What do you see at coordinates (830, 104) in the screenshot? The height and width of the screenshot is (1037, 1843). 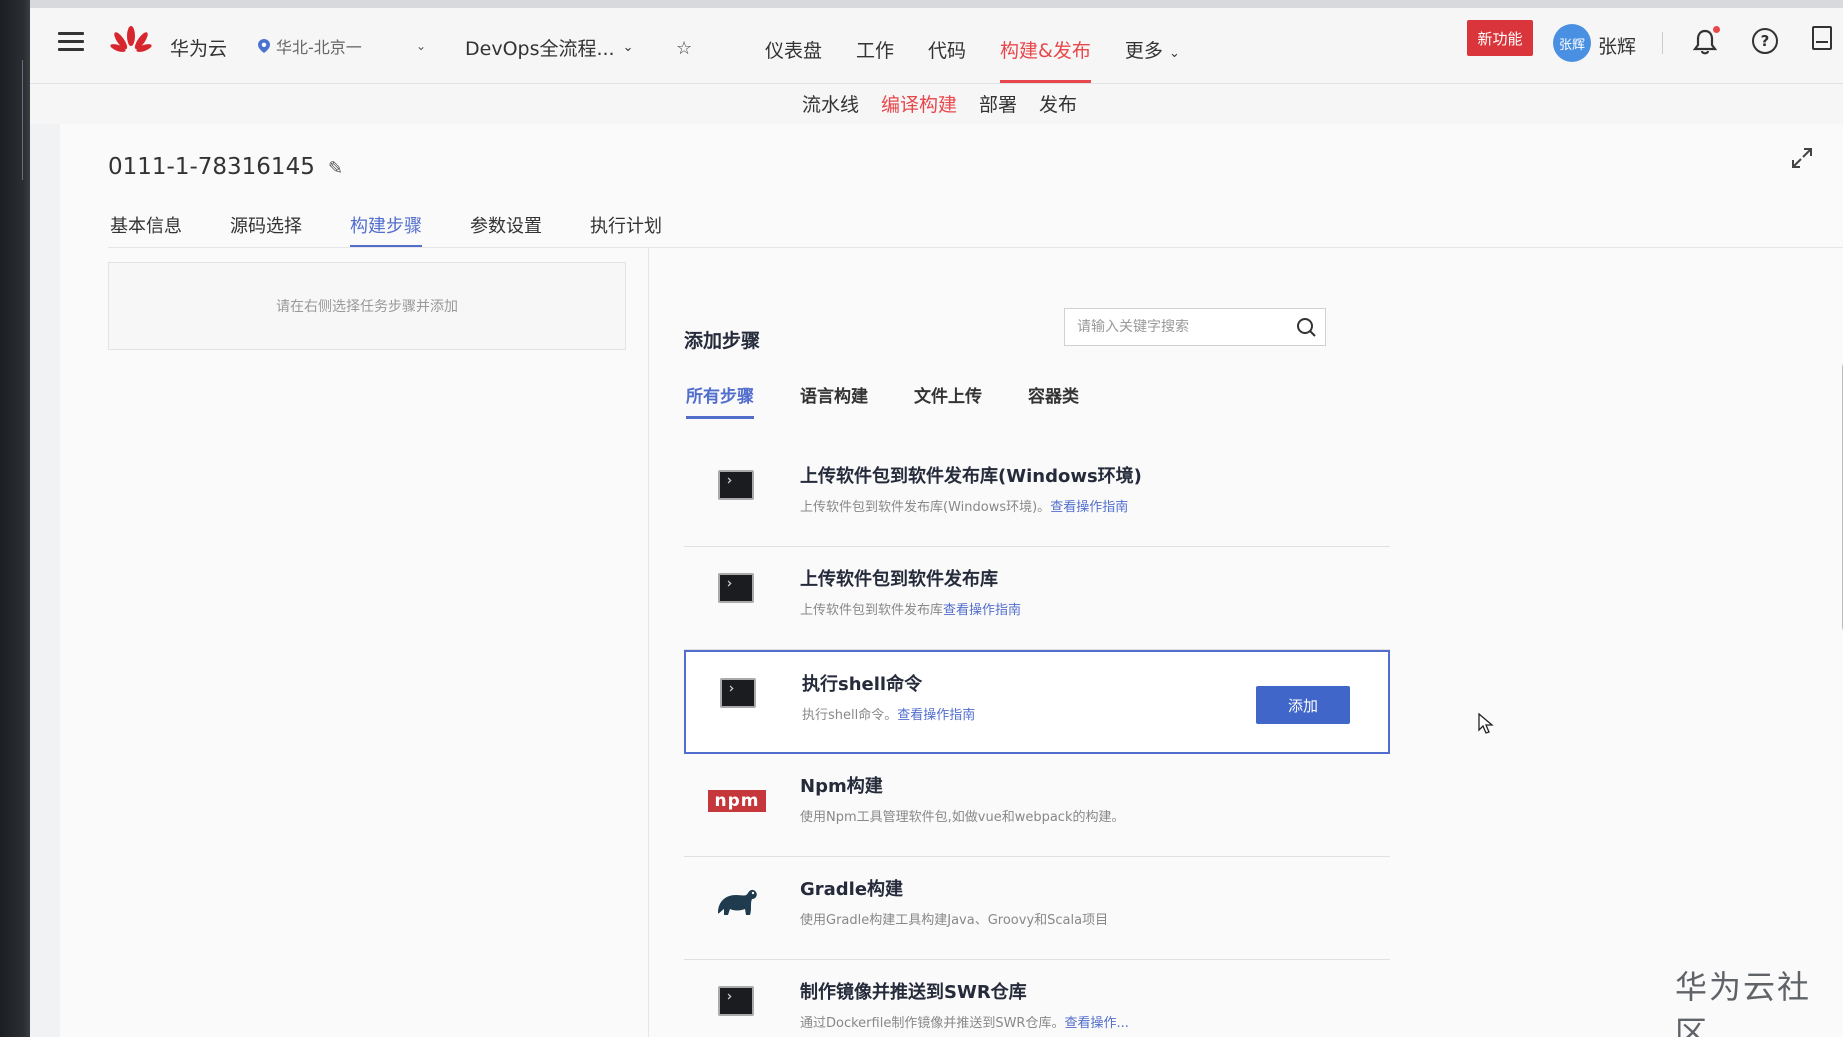 I see `subnav-pipeline: 流水线` at bounding box center [830, 104].